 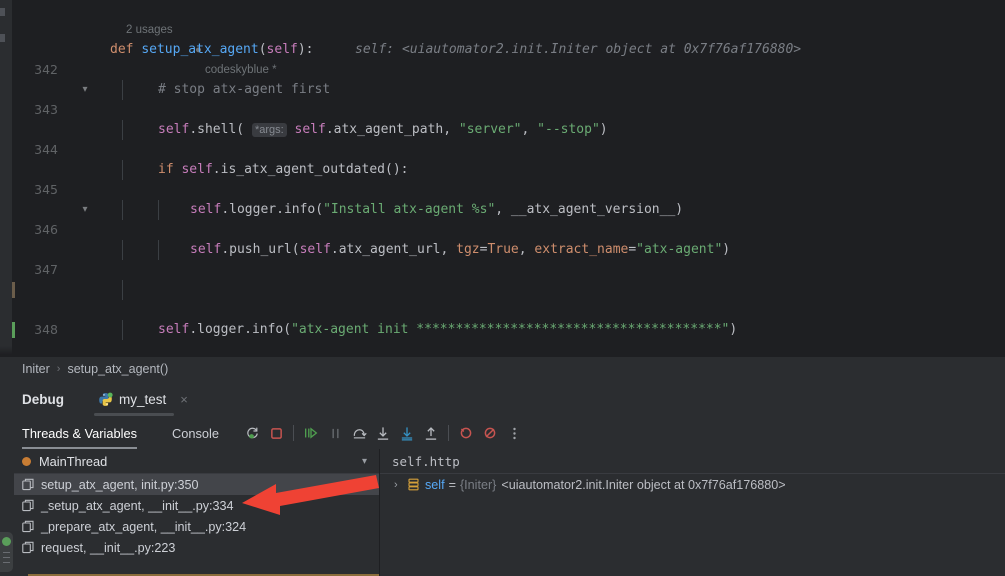 What do you see at coordinates (46, 69) in the screenshot?
I see `line-number: 342` at bounding box center [46, 69].